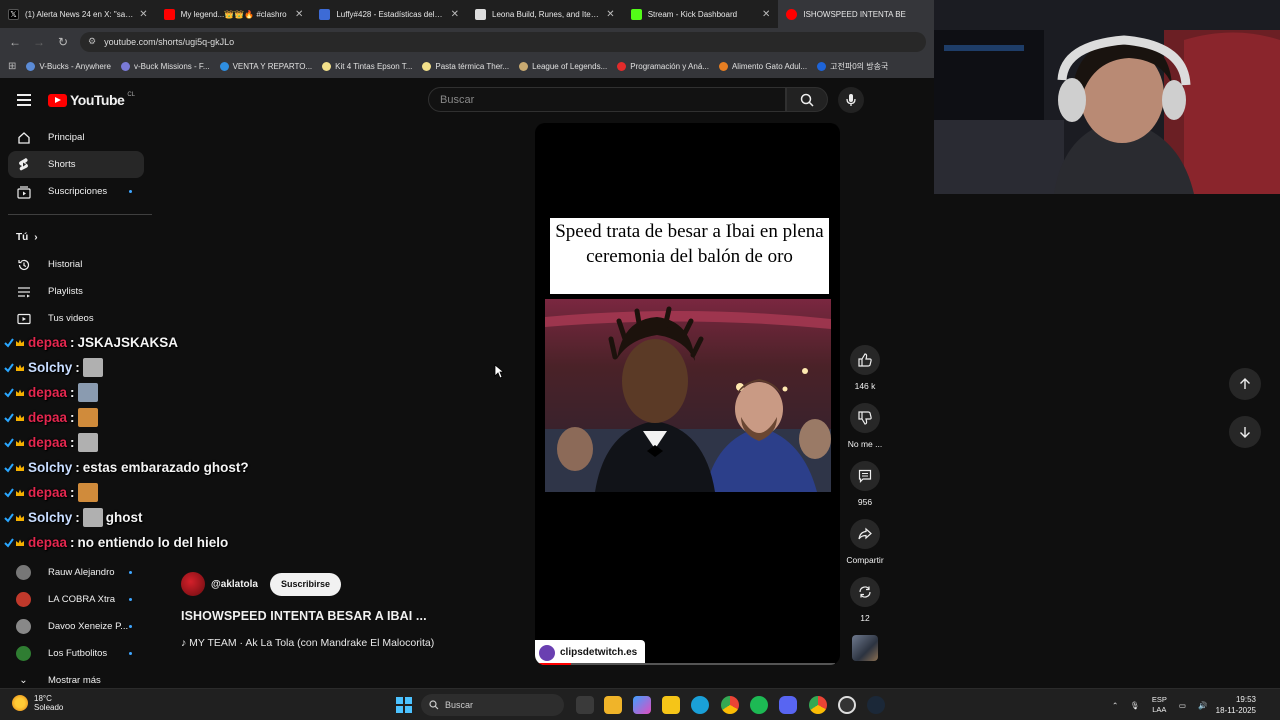  What do you see at coordinates (1245, 432) in the screenshot?
I see `next-short-button` at bounding box center [1245, 432].